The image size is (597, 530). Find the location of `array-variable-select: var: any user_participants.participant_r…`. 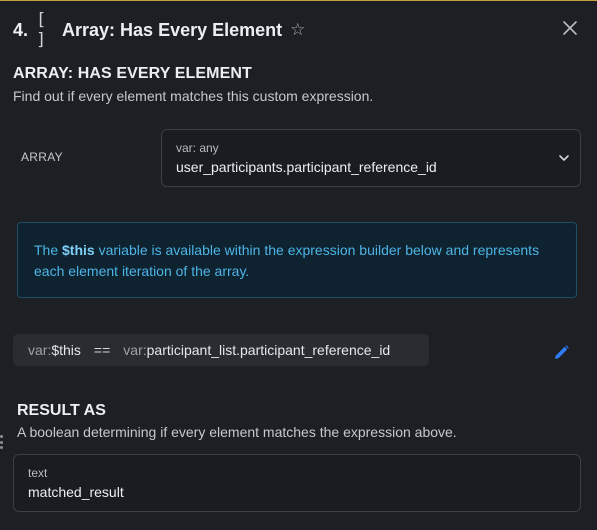

array-variable-select: var: any user_participants.participant_r… is located at coordinates (371, 158).